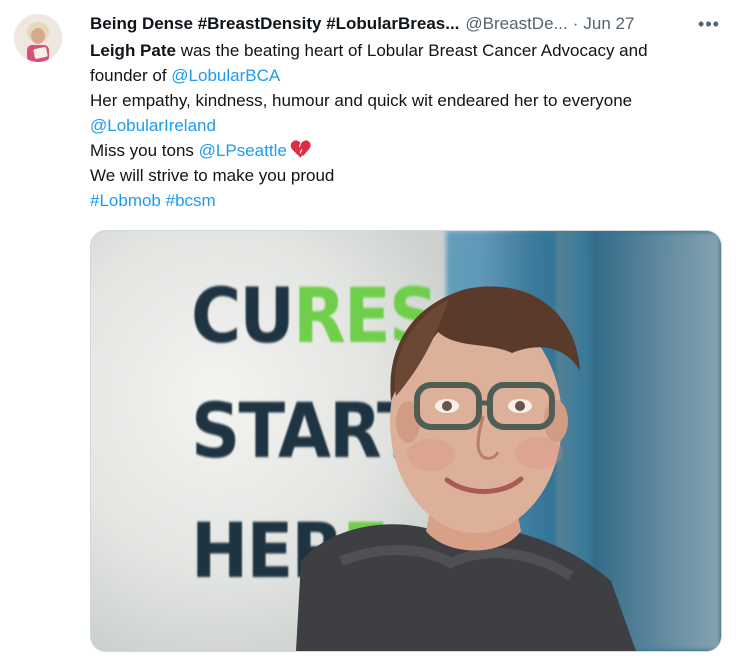 The width and height of the screenshot is (750, 656). I want to click on tweet-line-2: founder of @LobularBCA, so click(410, 75).